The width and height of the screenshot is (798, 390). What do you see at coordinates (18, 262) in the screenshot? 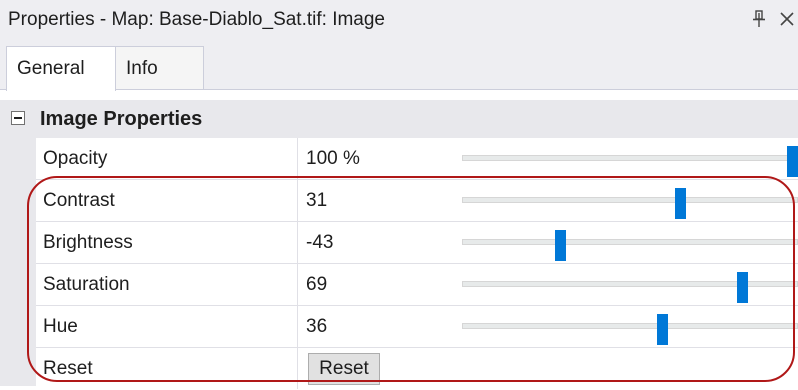
I see `grid-gutter` at bounding box center [18, 262].